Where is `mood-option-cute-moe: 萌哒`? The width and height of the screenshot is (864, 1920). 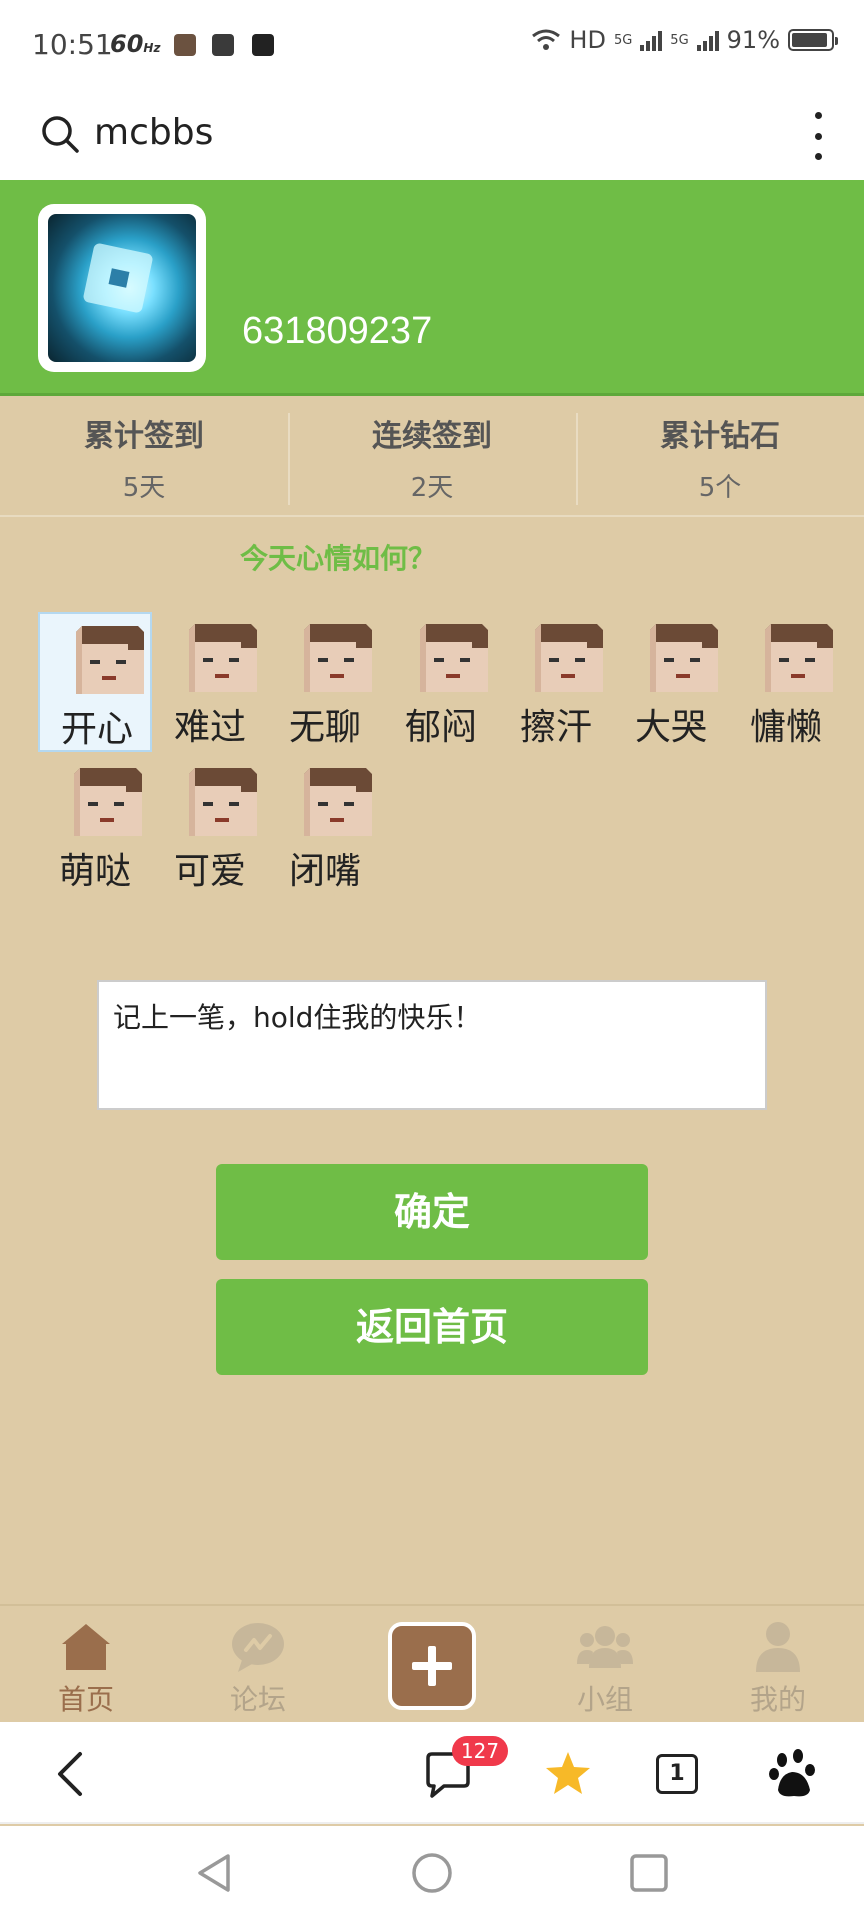
mood-option-cute-moe: 萌哒 is located at coordinates (95, 826).